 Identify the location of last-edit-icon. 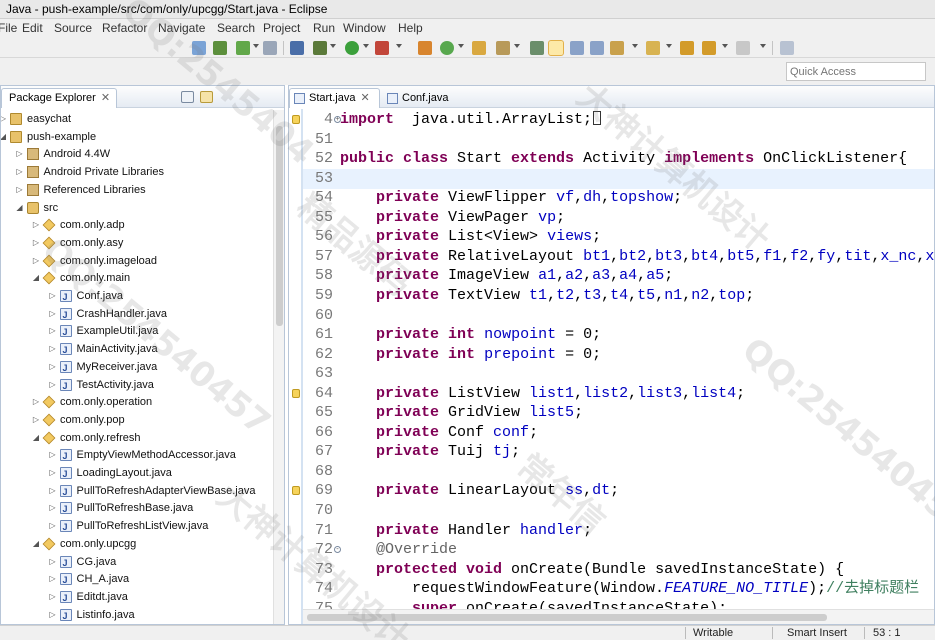
(617, 48).